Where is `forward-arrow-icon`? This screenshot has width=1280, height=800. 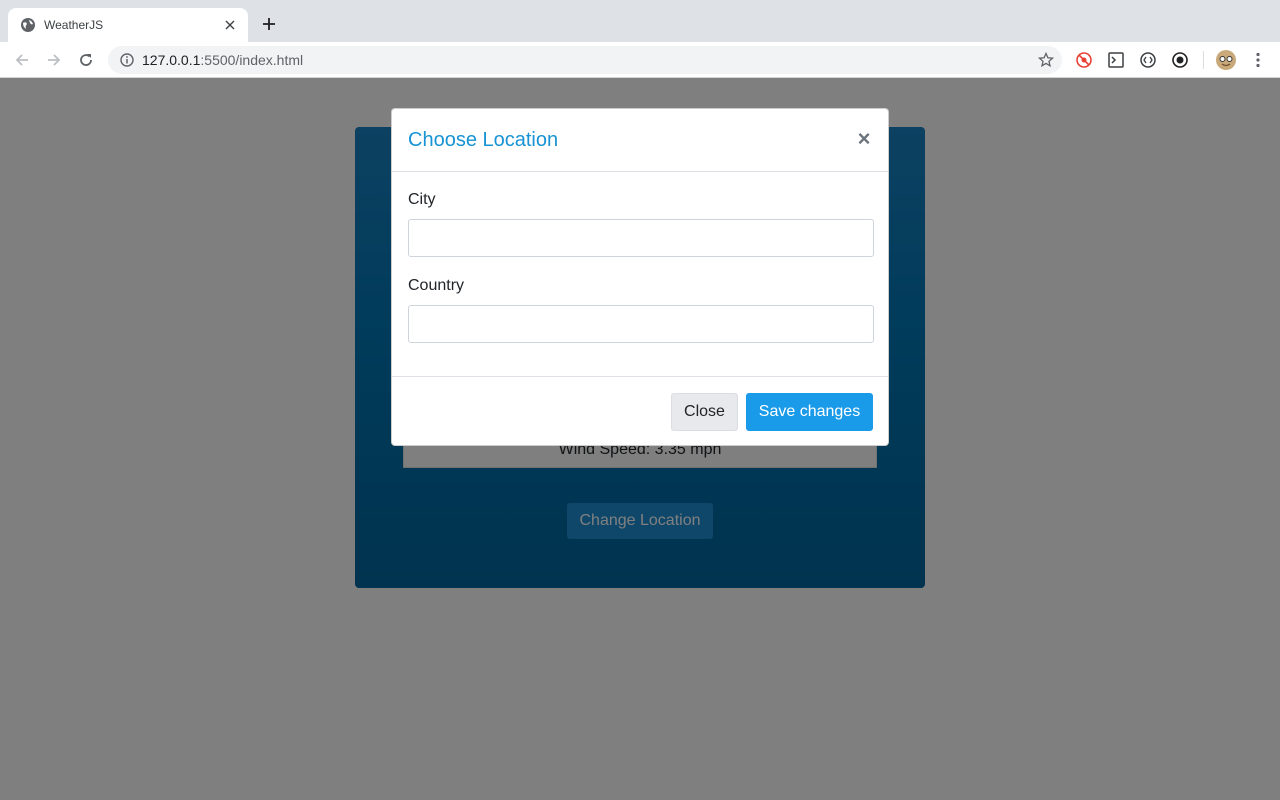 forward-arrow-icon is located at coordinates (54, 60).